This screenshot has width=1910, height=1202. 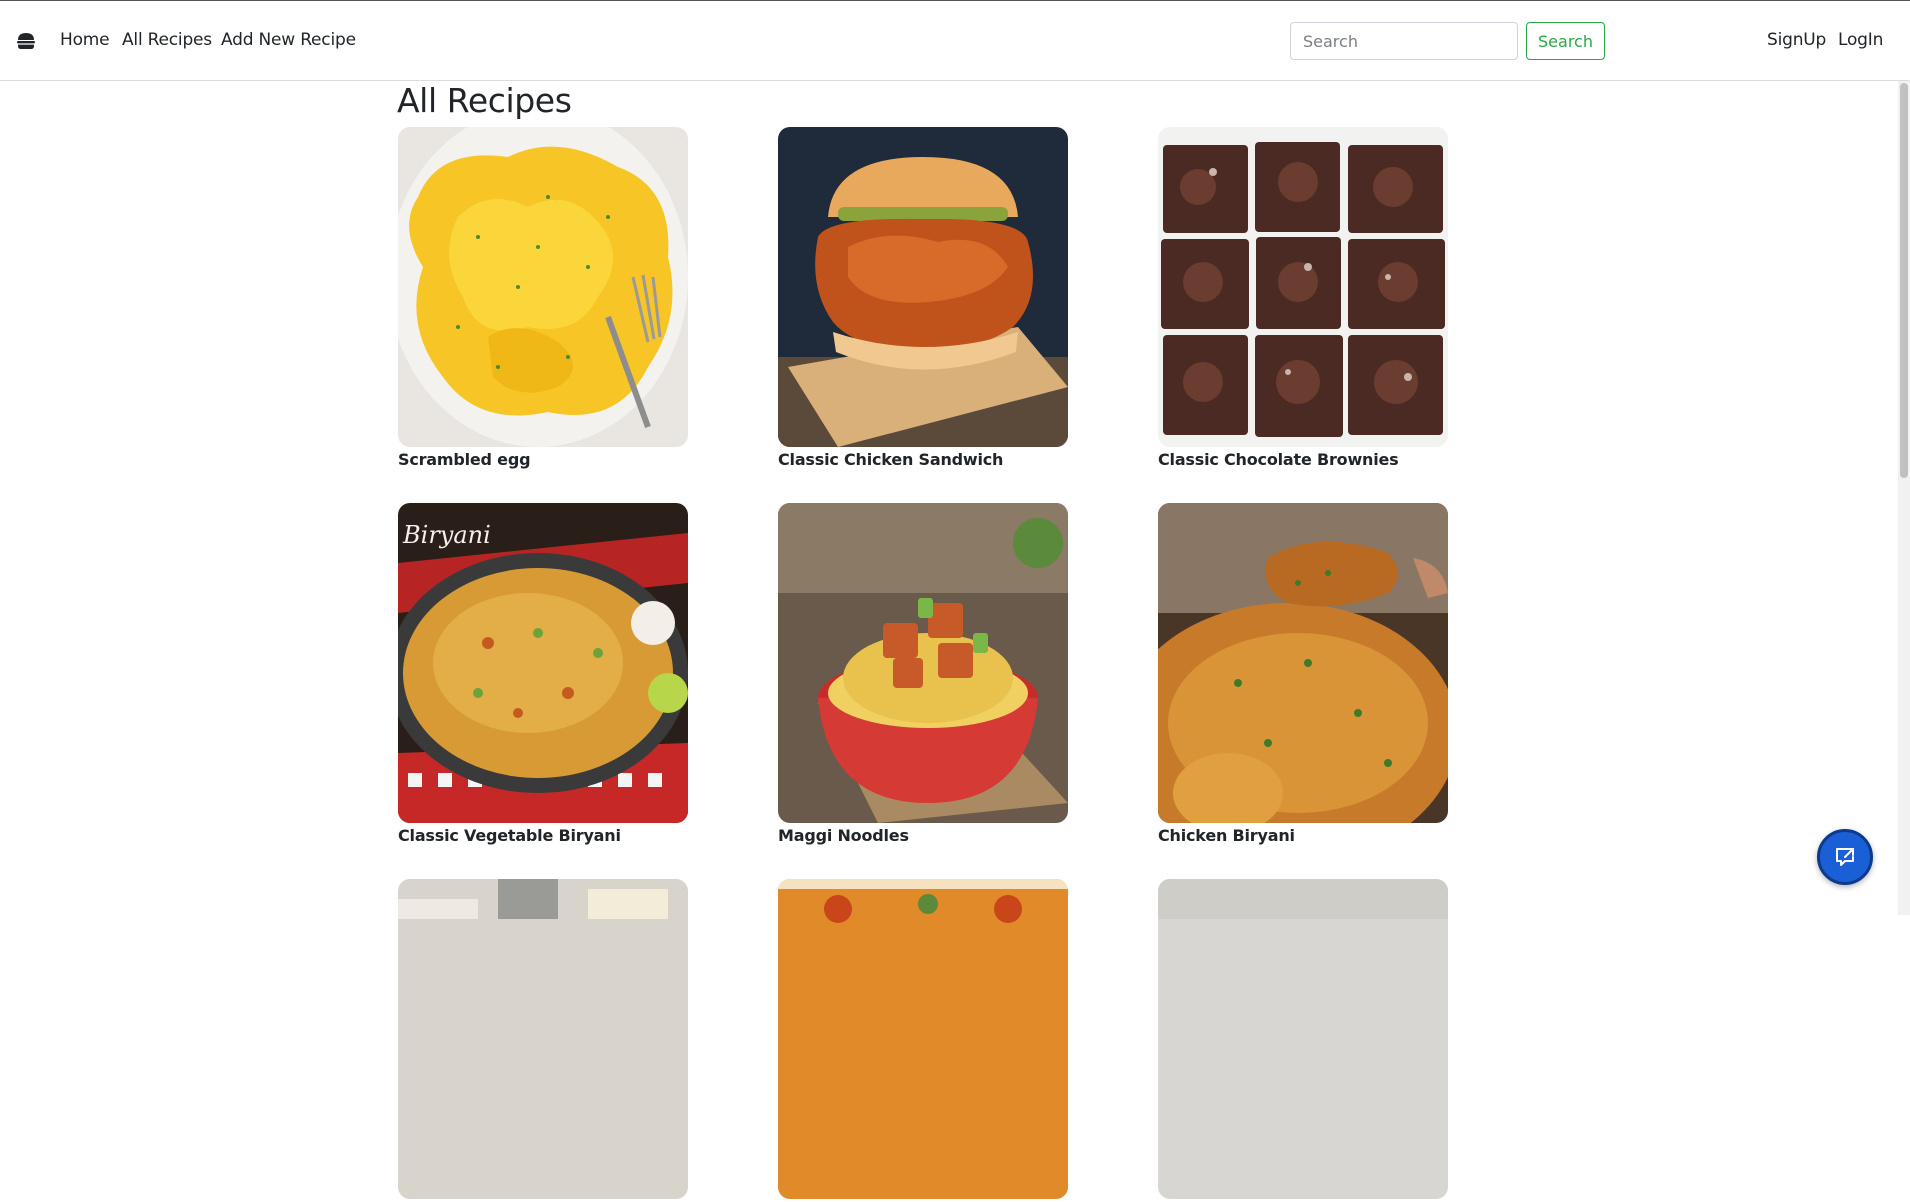 What do you see at coordinates (446, 535) in the screenshot?
I see `svg-text: Biryani` at bounding box center [446, 535].